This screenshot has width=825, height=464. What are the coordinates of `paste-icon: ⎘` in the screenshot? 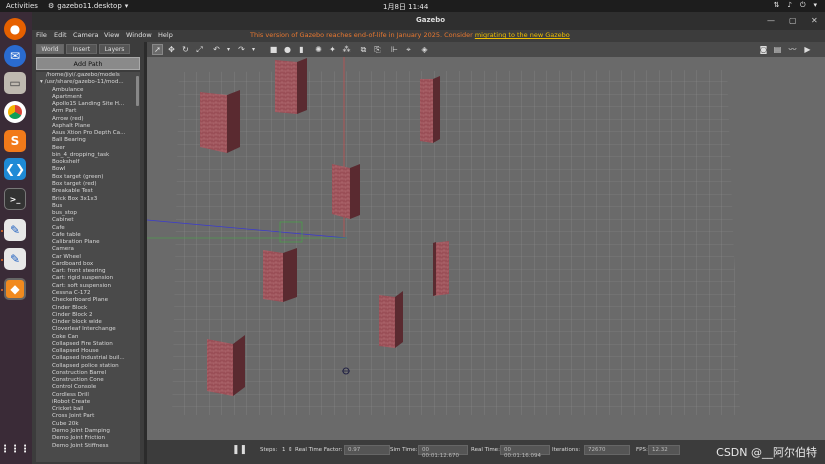 It's located at (377, 49).